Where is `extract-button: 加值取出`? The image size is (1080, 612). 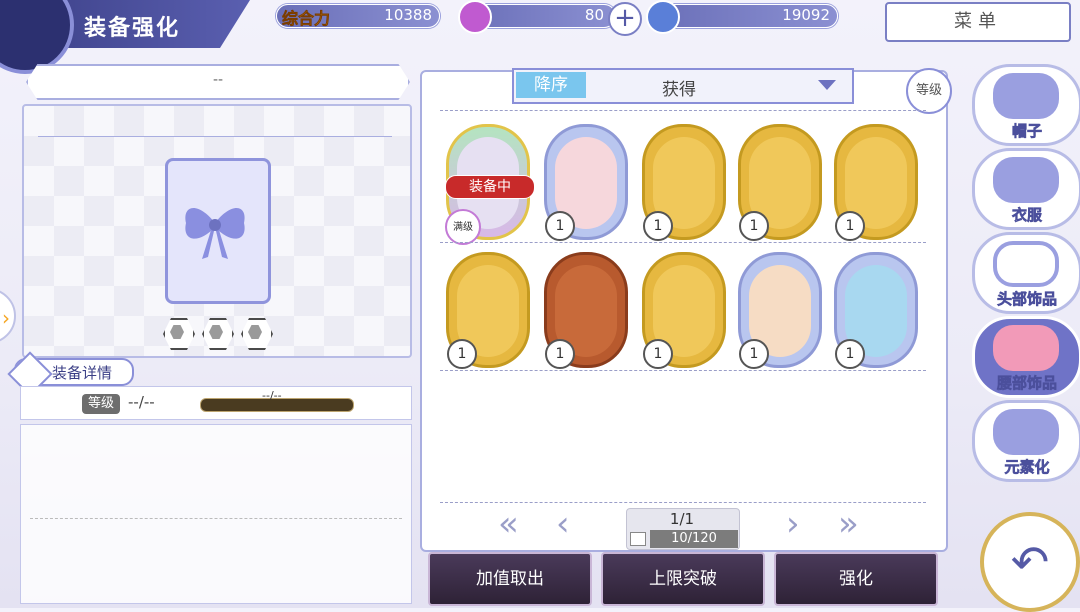 extract-button: 加值取出 is located at coordinates (510, 579).